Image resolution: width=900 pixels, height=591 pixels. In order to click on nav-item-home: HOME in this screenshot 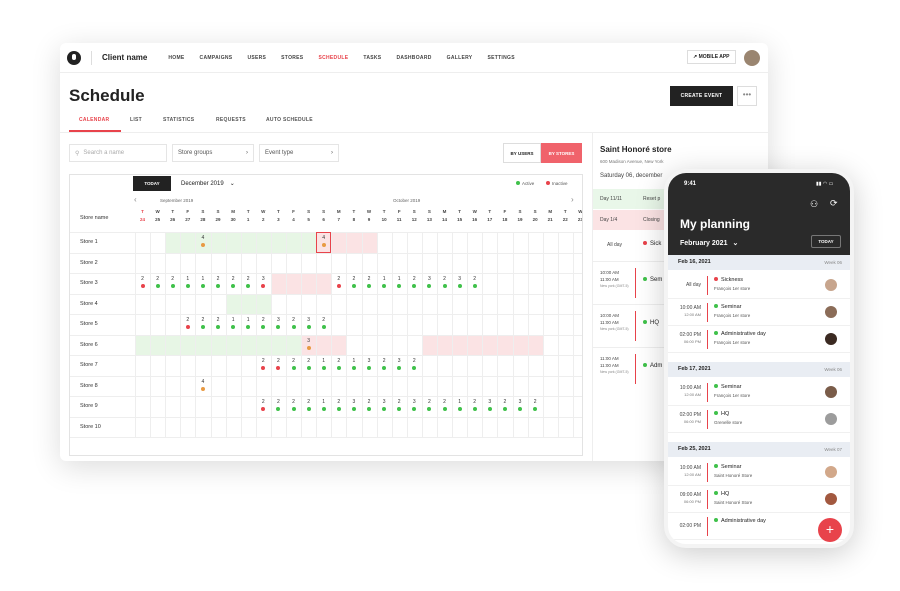, I will do `click(176, 58)`.